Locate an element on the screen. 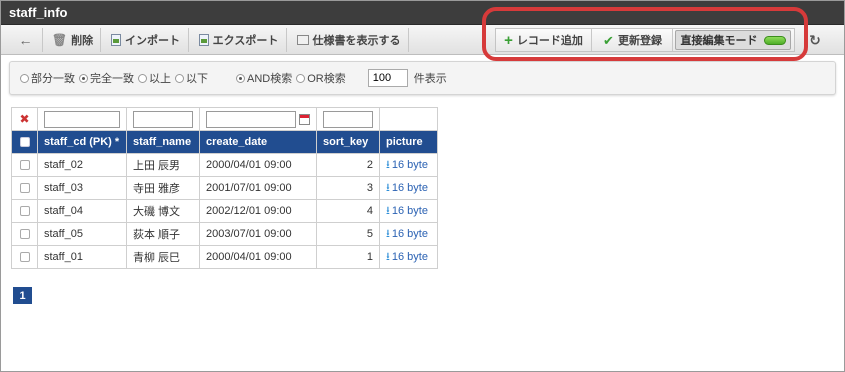 The width and height of the screenshot is (845, 372). radio-selected-icon is located at coordinates (83, 78).